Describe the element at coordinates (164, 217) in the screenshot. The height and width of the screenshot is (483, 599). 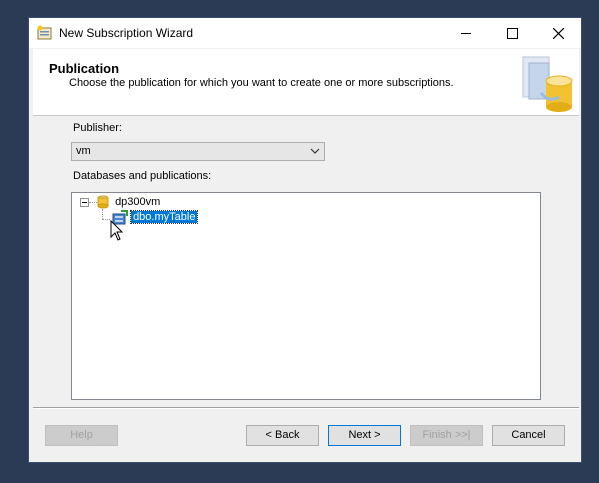
I see `publication-name: dbo.myTable` at that location.